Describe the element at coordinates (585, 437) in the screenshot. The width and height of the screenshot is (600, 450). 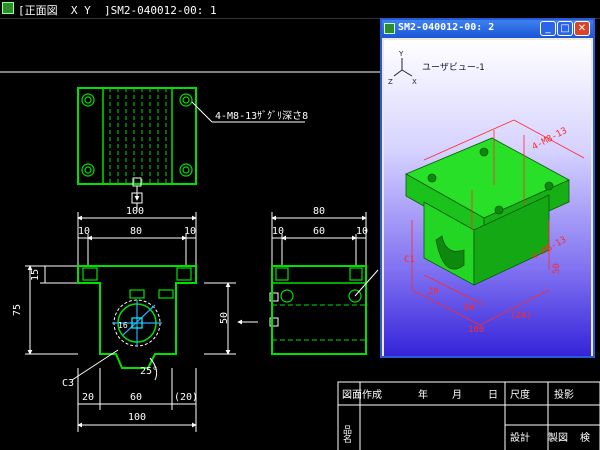
I see `title-block-check: 検` at that location.